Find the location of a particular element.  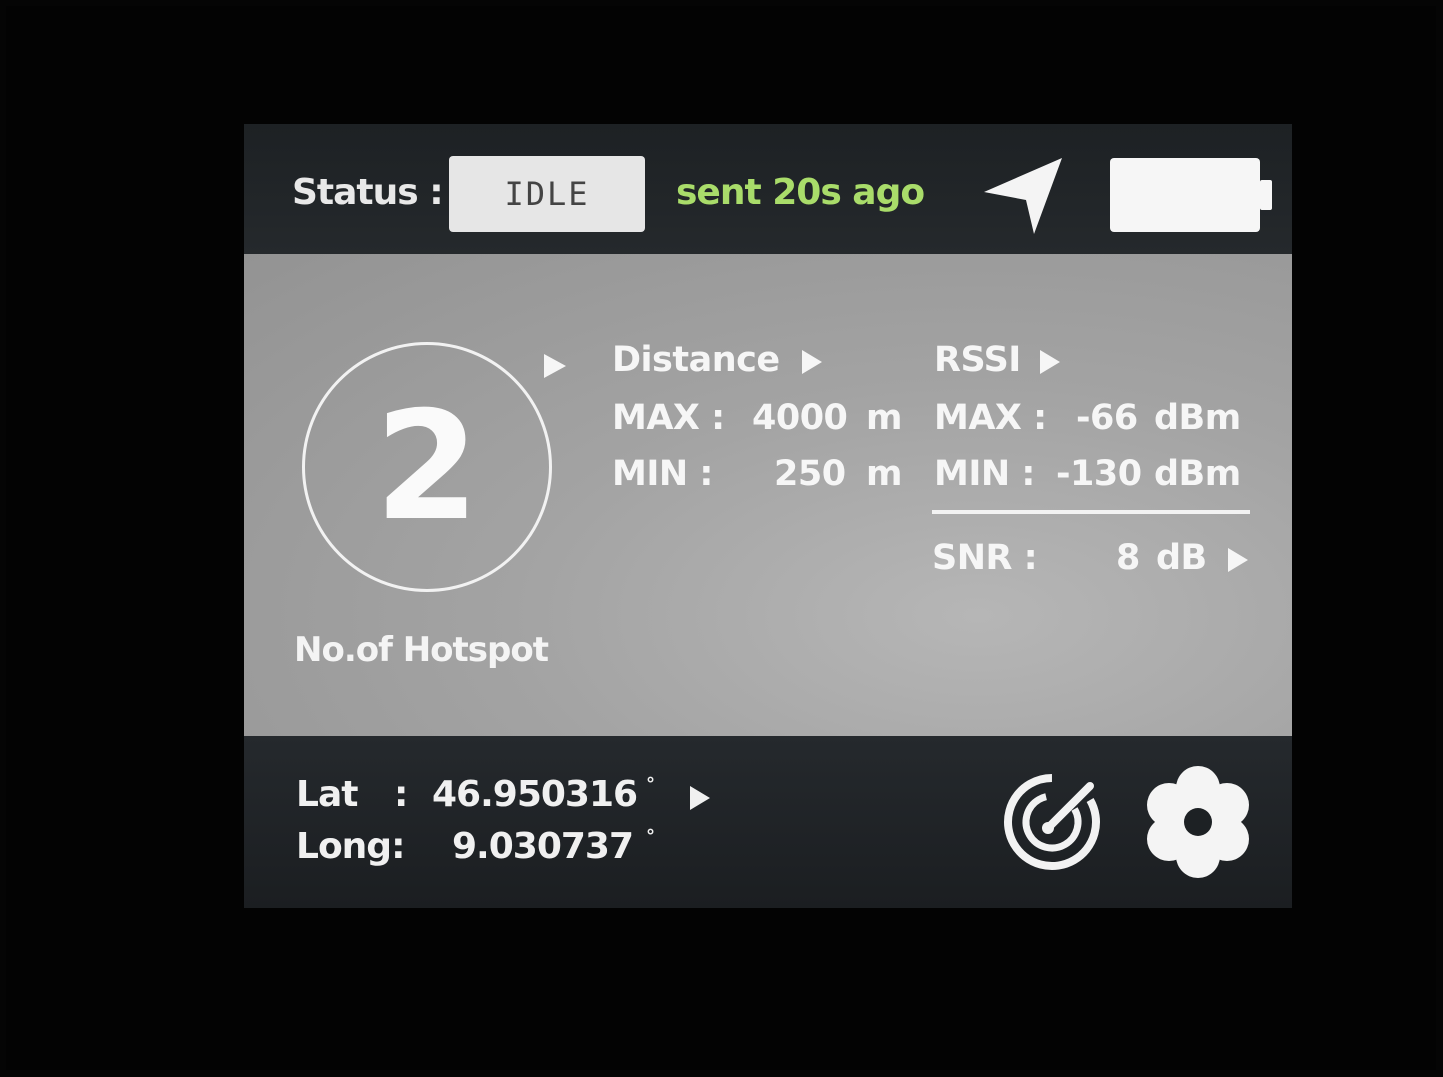

distance-max-value: 4000 is located at coordinates (800, 418).